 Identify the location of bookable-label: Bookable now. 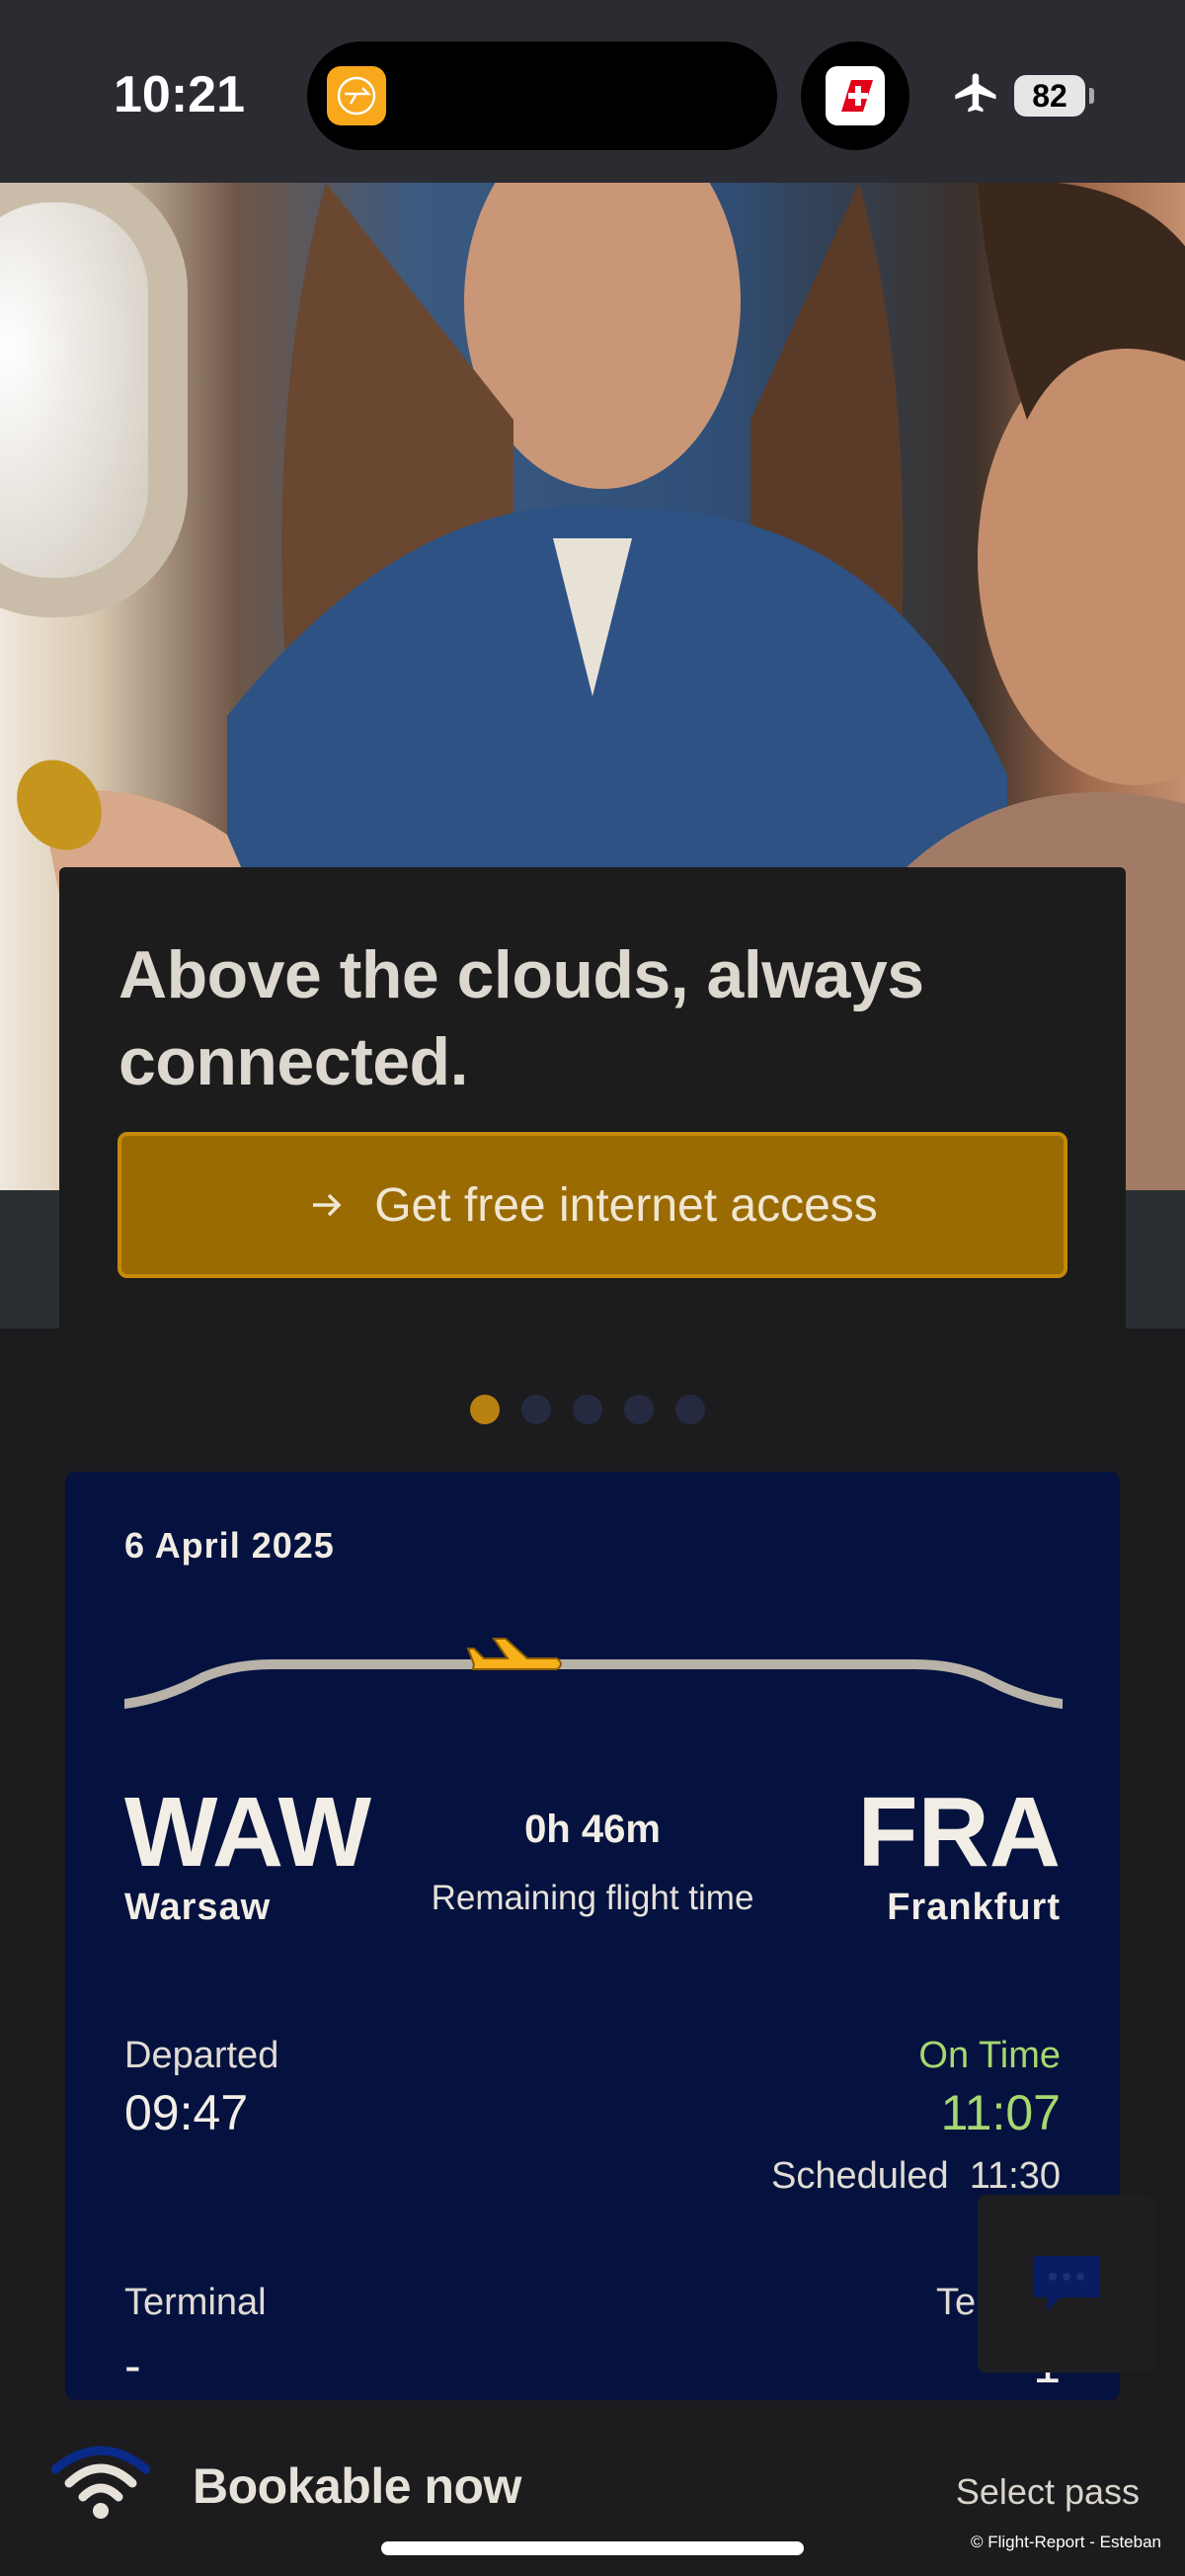
(357, 2486).